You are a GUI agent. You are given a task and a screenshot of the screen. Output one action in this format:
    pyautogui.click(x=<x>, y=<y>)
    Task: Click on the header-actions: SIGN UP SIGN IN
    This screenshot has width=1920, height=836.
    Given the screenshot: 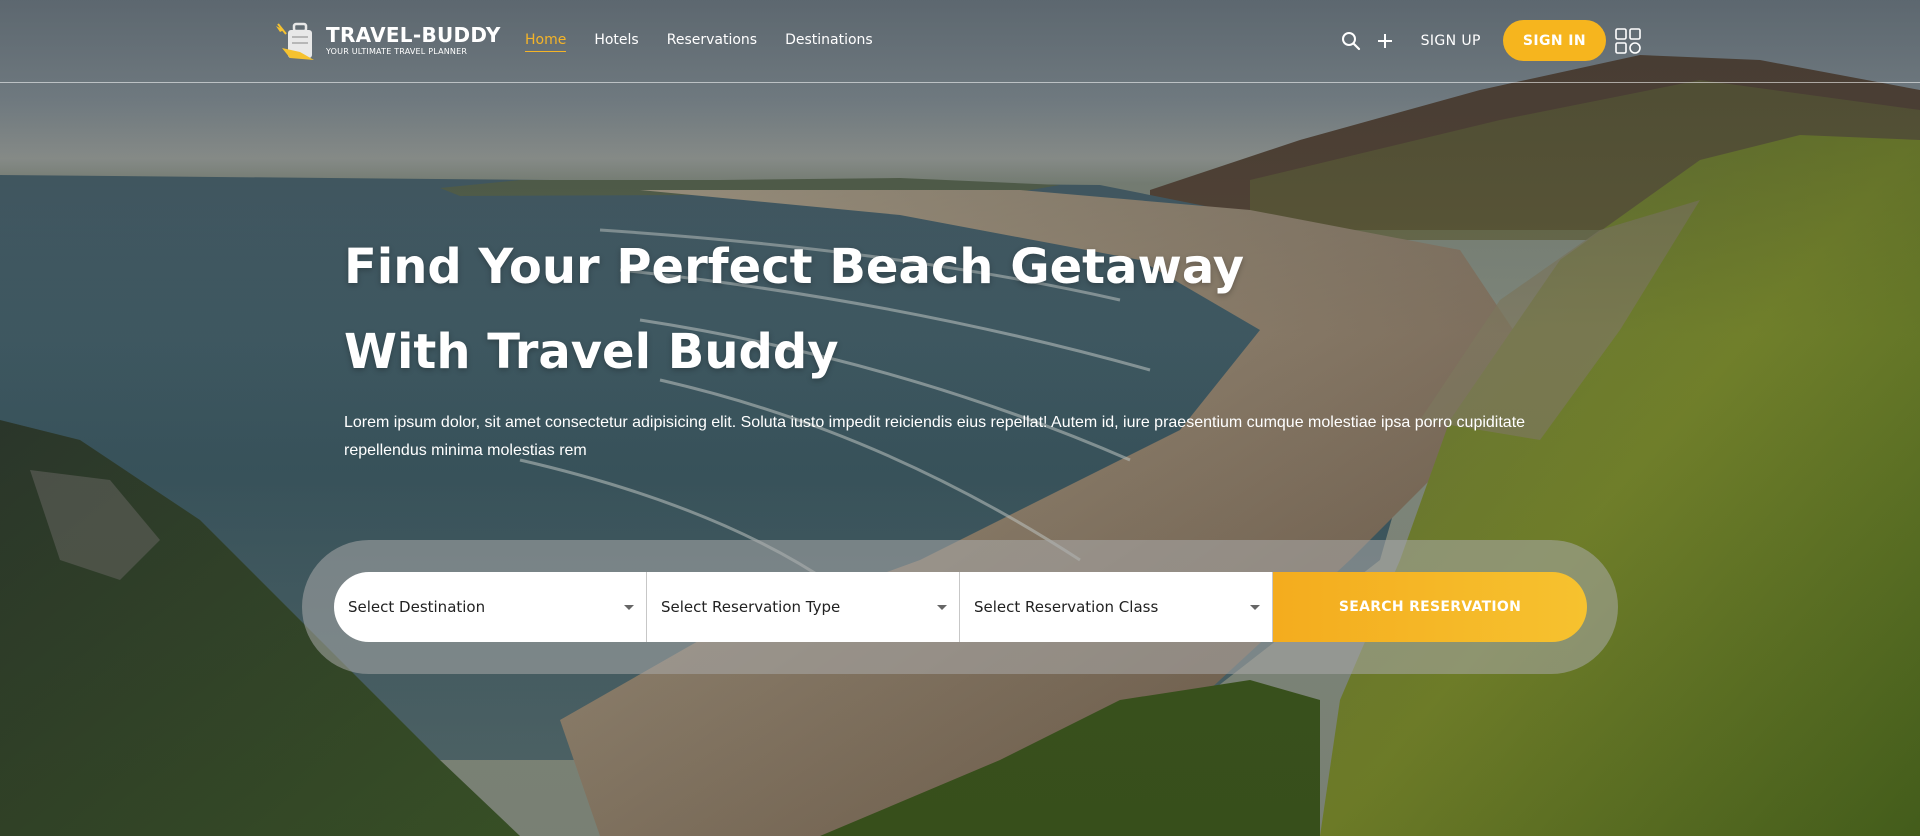 What is the action you would take?
    pyautogui.click(x=1489, y=40)
    